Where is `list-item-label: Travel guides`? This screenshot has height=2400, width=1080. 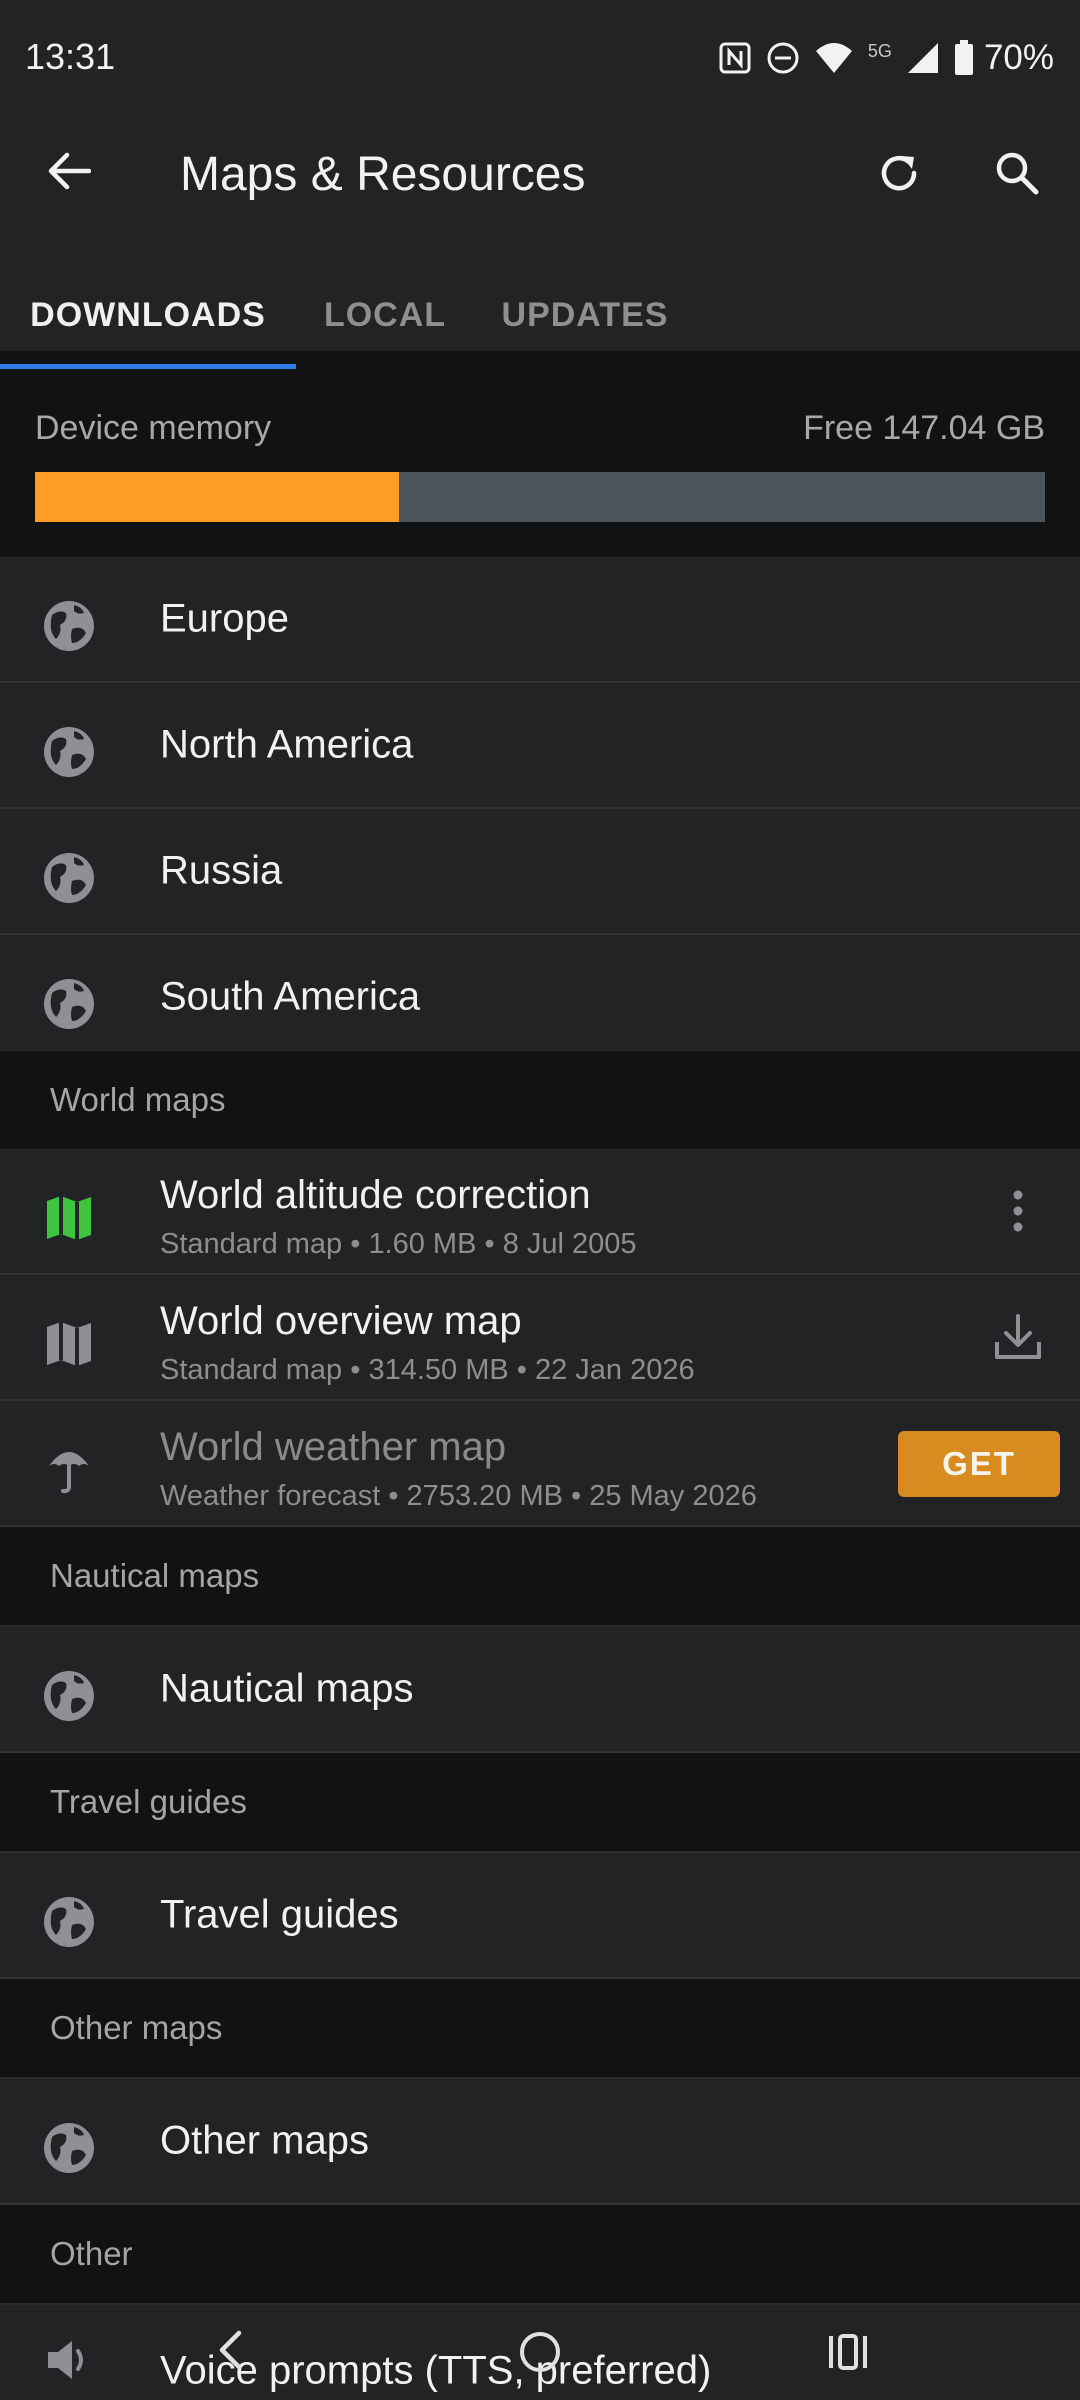
list-item-label: Travel guides is located at coordinates (279, 1914).